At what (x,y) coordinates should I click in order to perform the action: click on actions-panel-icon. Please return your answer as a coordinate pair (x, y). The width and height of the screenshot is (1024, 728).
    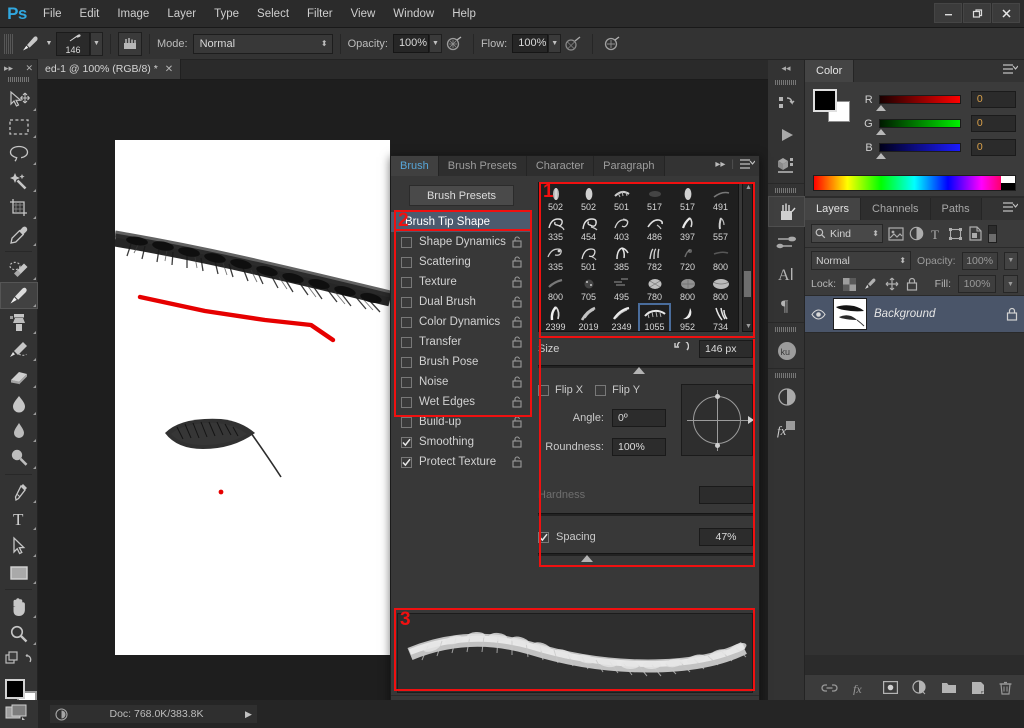
    Looking at the image, I should click on (786, 134).